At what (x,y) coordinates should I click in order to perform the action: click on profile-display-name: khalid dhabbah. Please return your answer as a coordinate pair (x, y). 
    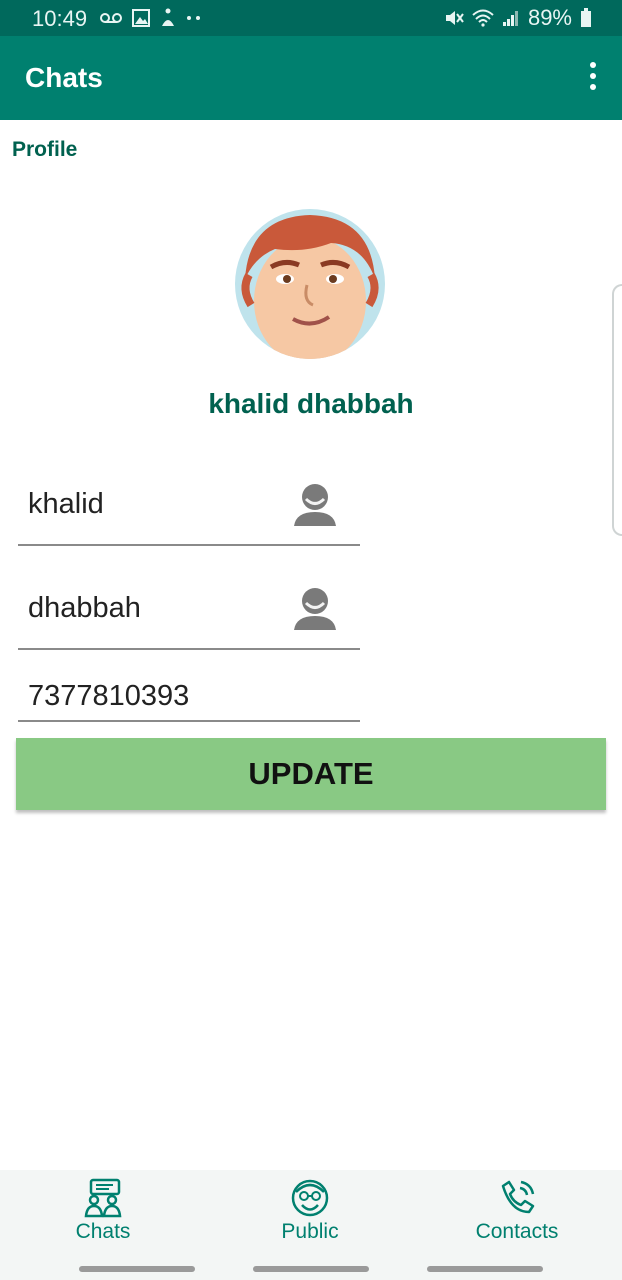
    Looking at the image, I should click on (311, 403).